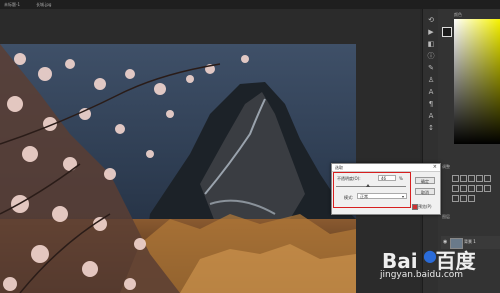 This screenshot has width=500, height=293. I want to click on invert-icon, so click(455, 198).